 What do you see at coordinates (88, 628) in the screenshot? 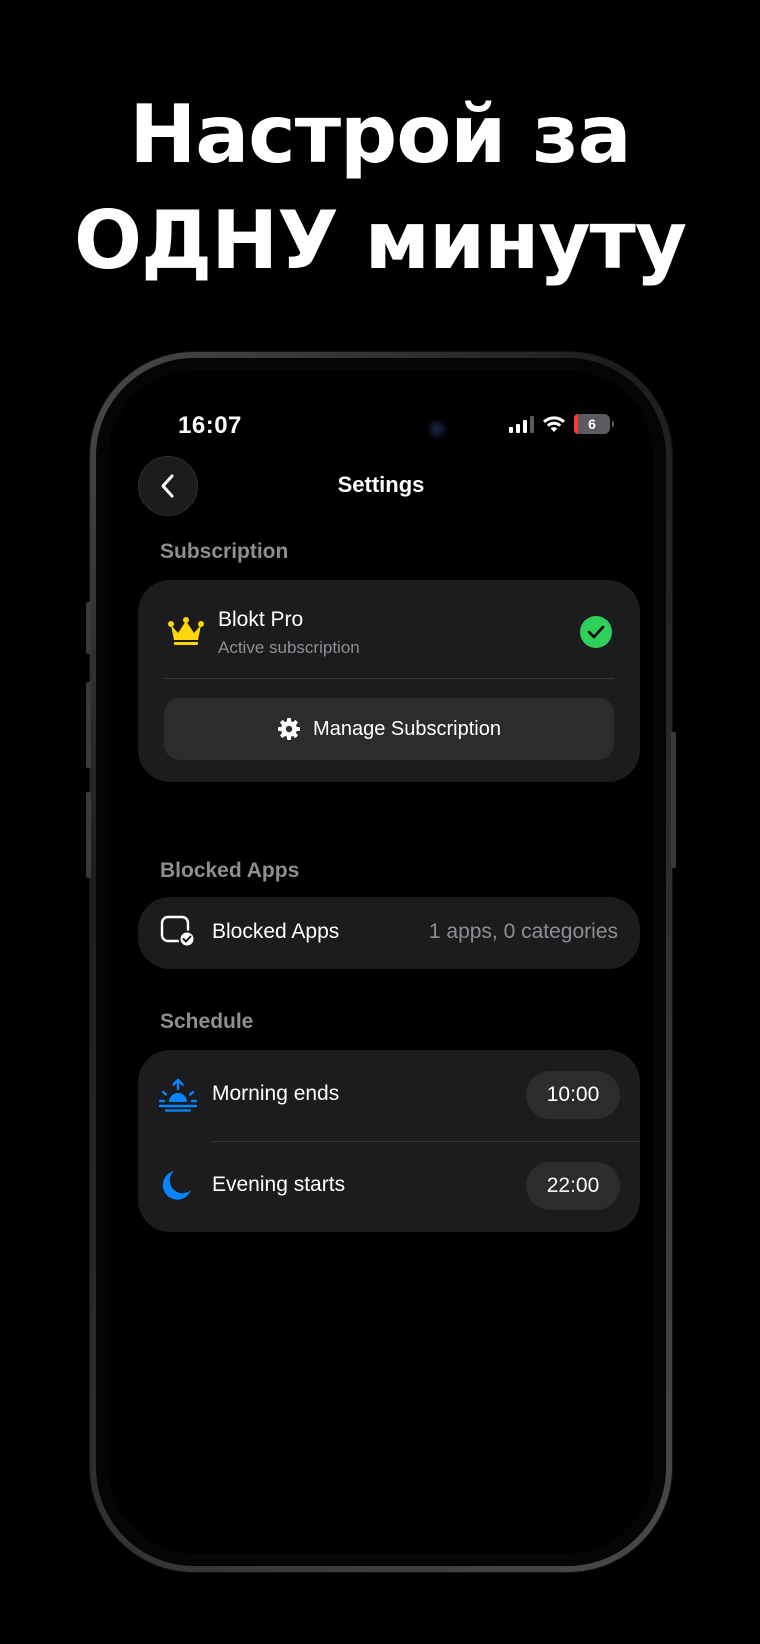
I see `action-button` at bounding box center [88, 628].